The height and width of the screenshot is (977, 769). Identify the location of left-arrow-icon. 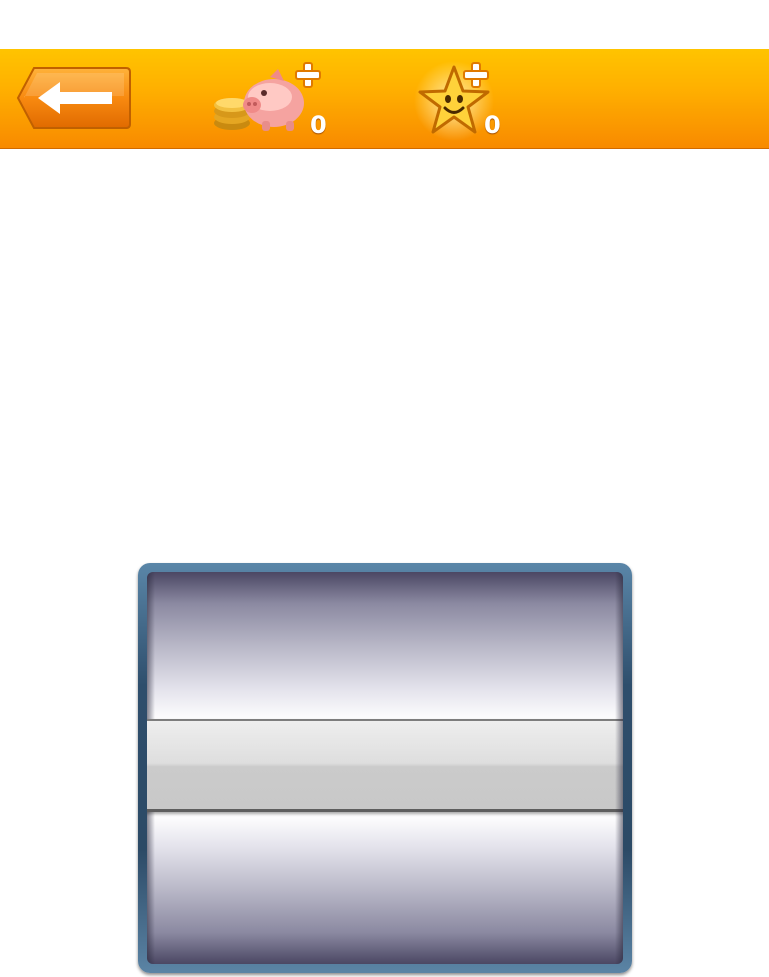
(73, 98).